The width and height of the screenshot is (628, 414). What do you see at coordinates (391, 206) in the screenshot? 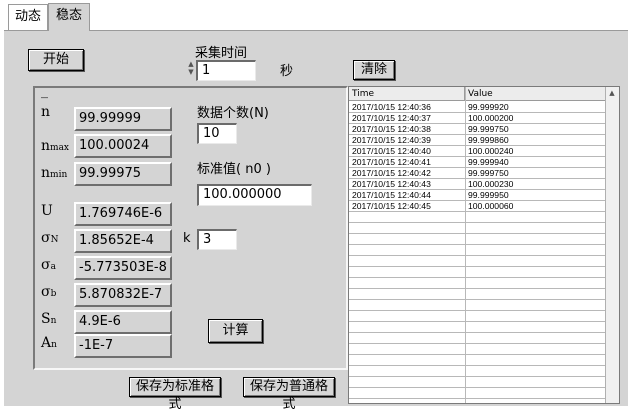
I see `time-cell: 2017/10/15 12:40:45` at bounding box center [391, 206].